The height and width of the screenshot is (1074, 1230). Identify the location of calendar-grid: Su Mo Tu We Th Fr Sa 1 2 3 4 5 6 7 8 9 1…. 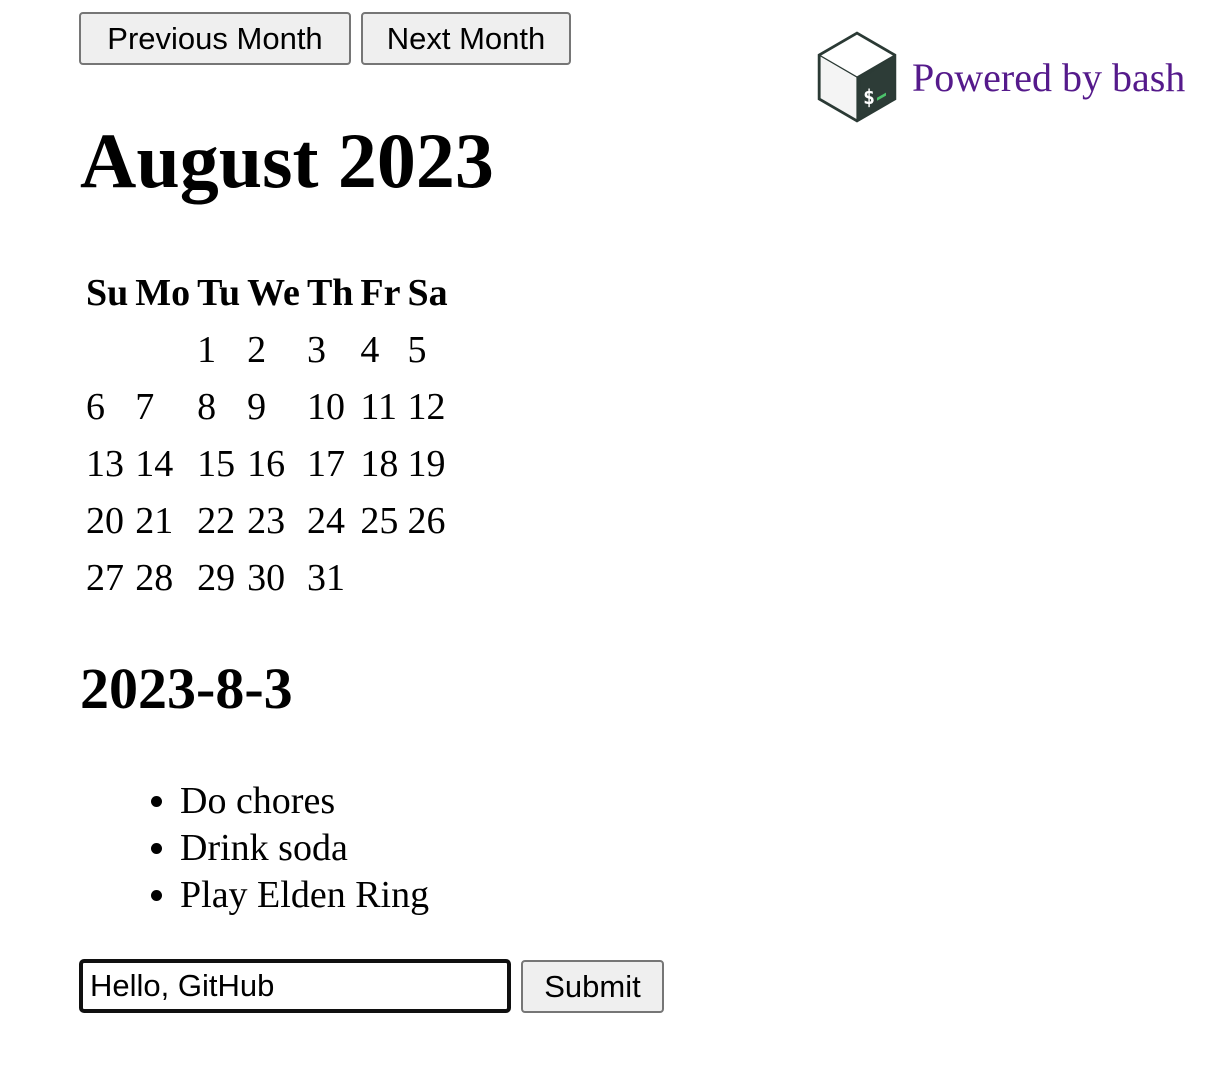
(267, 436).